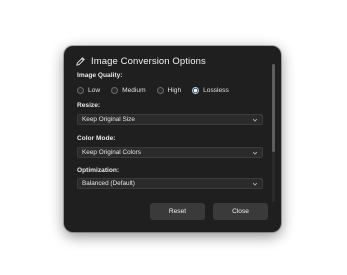 Image resolution: width=347 pixels, height=275 pixels. Describe the element at coordinates (108, 183) in the screenshot. I see `optimization-select-value: Balanced (Default)` at that location.